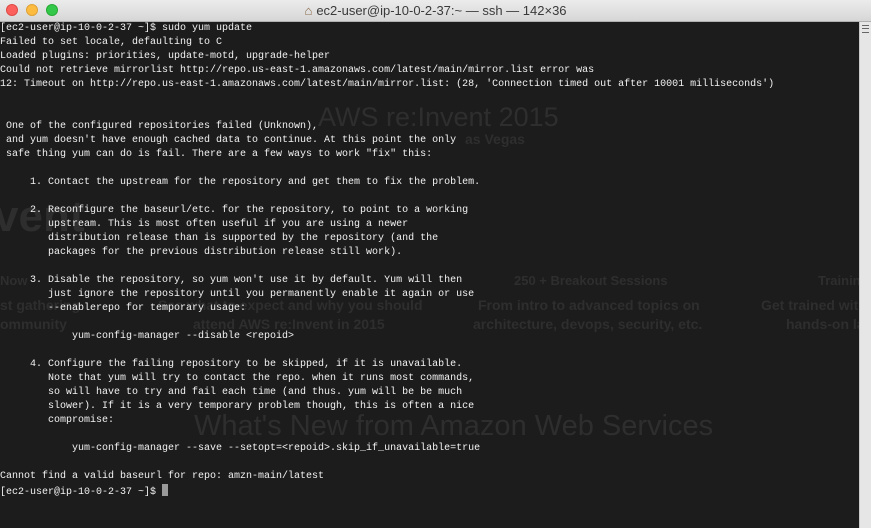  What do you see at coordinates (165, 490) in the screenshot?
I see `cursor` at bounding box center [165, 490].